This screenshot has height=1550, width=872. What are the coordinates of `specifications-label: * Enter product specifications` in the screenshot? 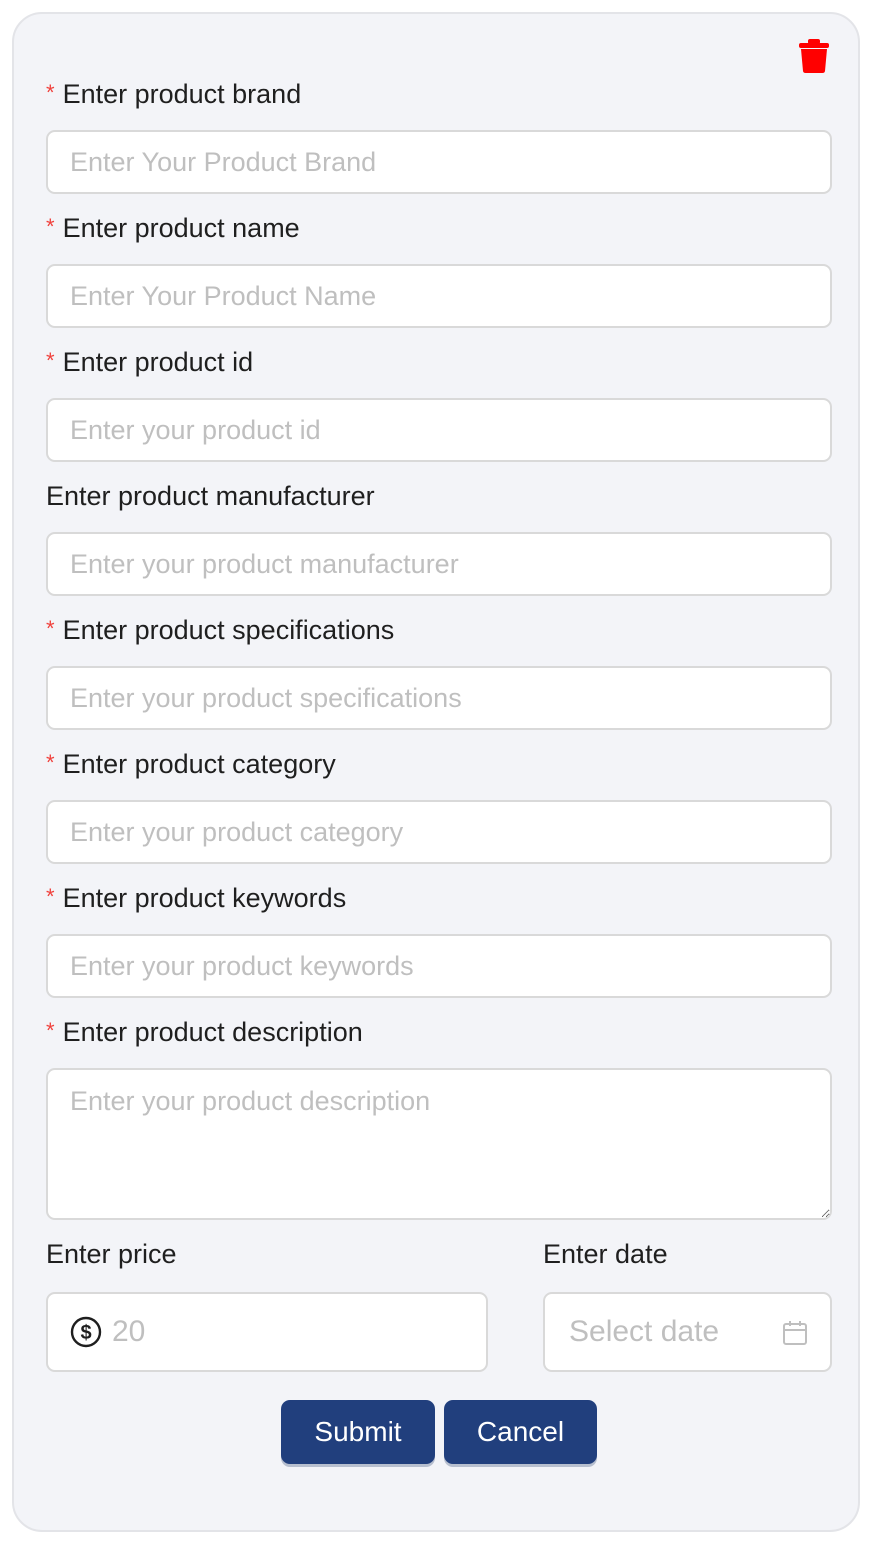 It's located at (220, 630).